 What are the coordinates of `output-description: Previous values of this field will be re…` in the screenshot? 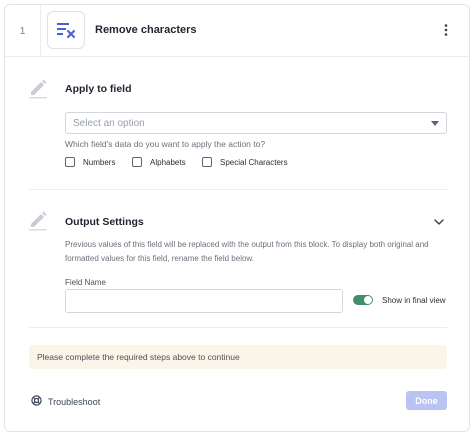 It's located at (247, 251).